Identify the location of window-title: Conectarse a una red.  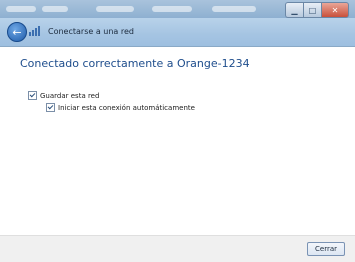
(91, 31).